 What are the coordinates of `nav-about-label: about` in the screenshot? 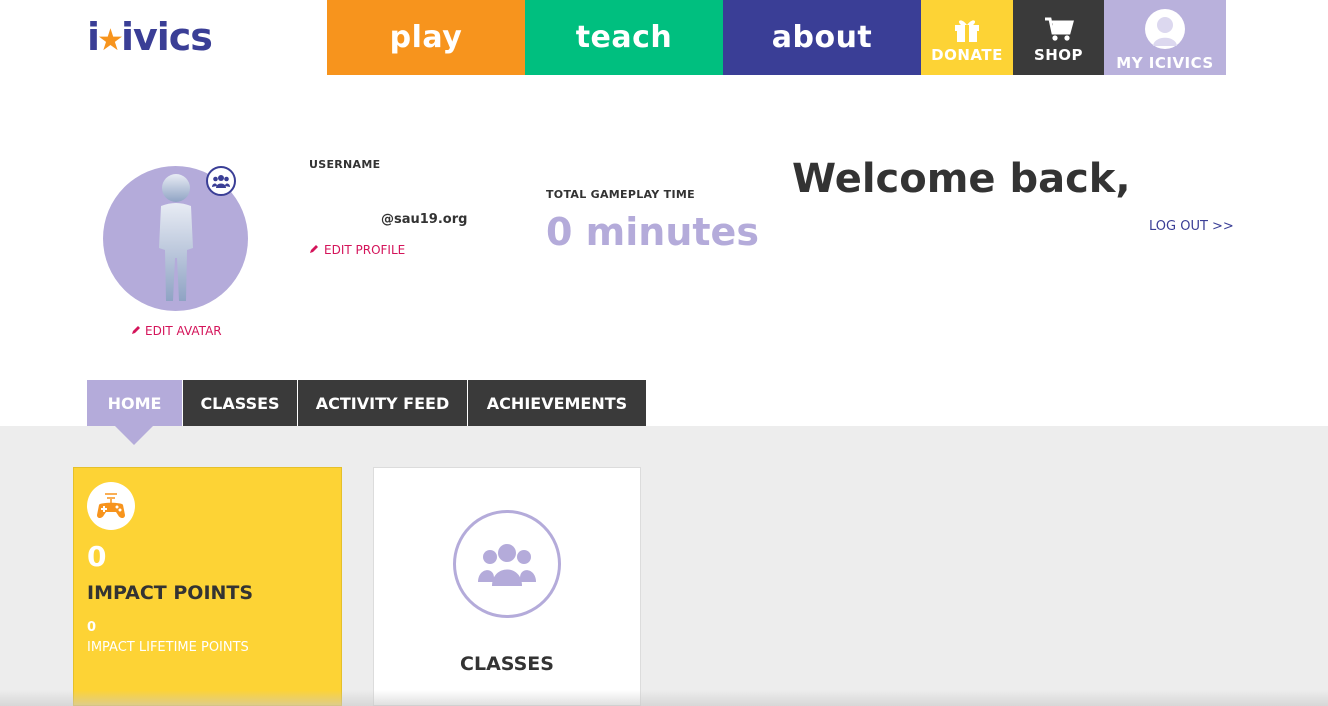 It's located at (822, 37).